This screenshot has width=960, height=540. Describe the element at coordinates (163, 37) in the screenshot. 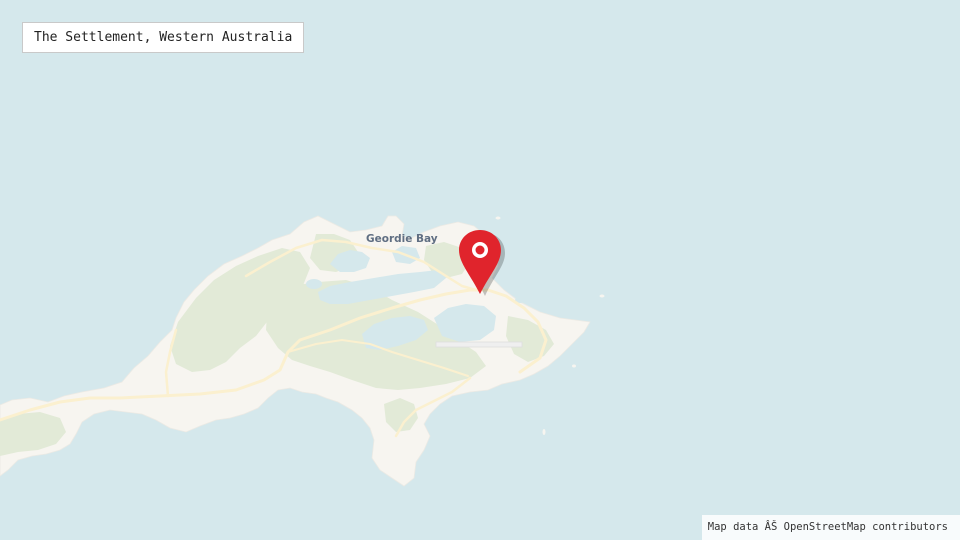

I see `map-title: The Settlement, Western Australia` at that location.